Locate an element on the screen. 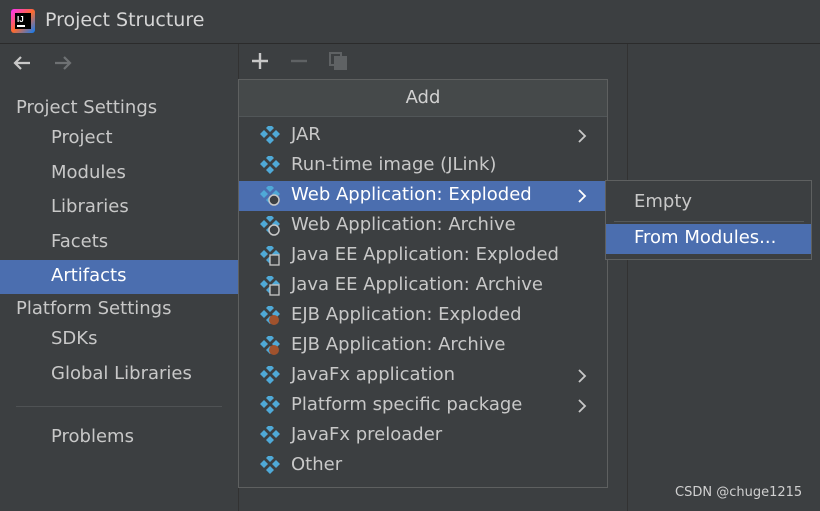 The width and height of the screenshot is (820, 511). web-archive-icon is located at coordinates (270, 226).